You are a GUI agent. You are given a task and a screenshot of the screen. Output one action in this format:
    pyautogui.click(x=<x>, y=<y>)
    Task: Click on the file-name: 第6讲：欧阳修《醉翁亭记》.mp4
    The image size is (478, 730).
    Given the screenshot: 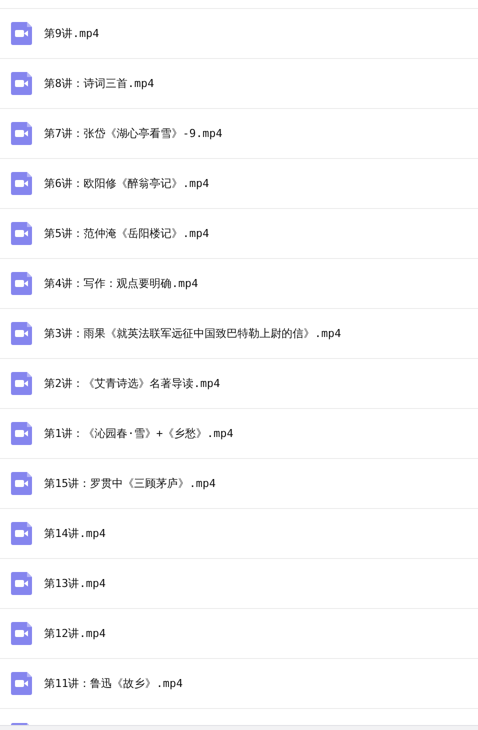 What is the action you would take?
    pyautogui.click(x=127, y=183)
    